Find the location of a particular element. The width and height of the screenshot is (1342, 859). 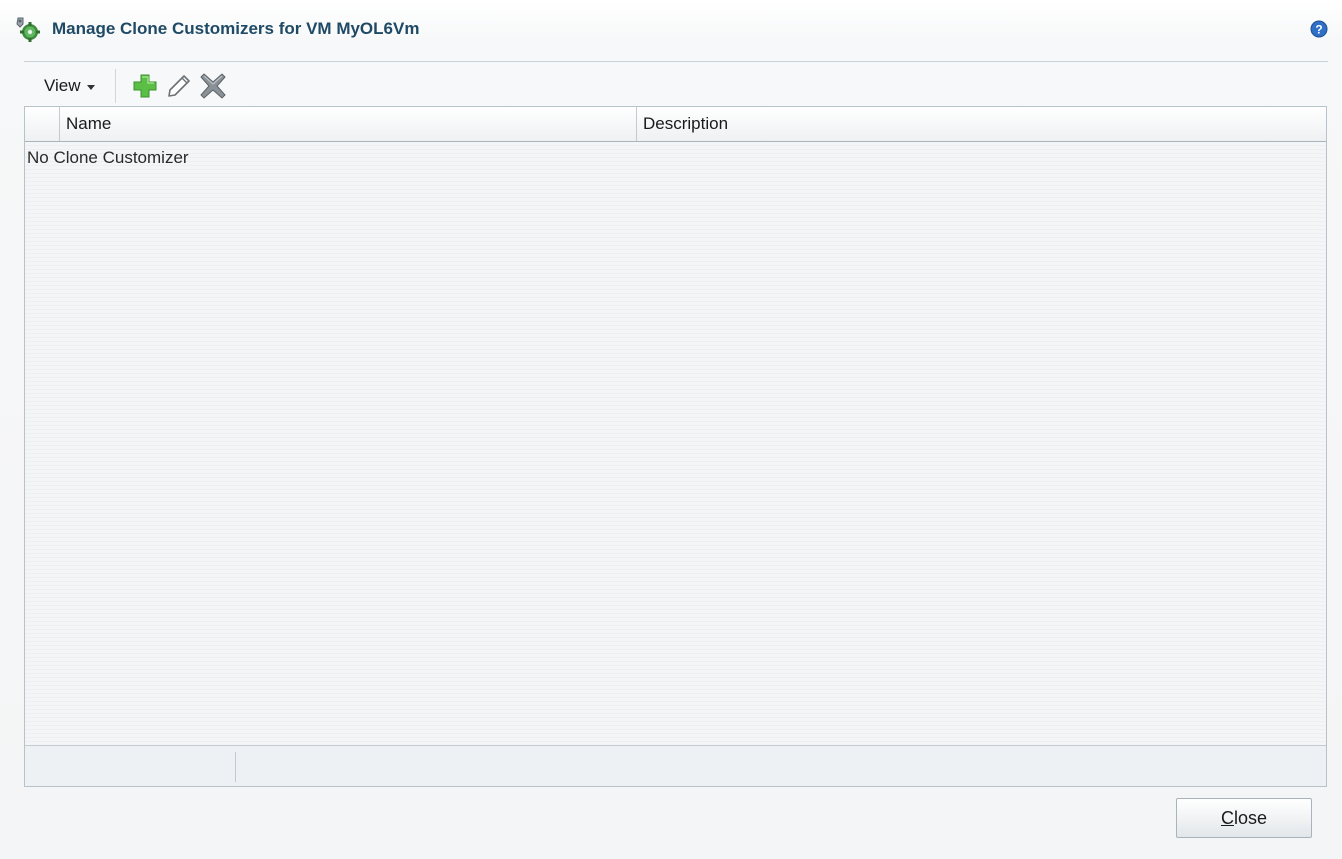

delete-icon is located at coordinates (212, 86).